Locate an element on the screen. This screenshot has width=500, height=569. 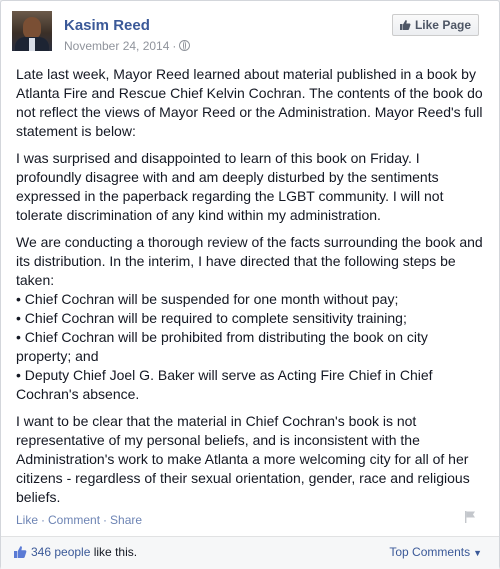
share-link: Share is located at coordinates (126, 520).